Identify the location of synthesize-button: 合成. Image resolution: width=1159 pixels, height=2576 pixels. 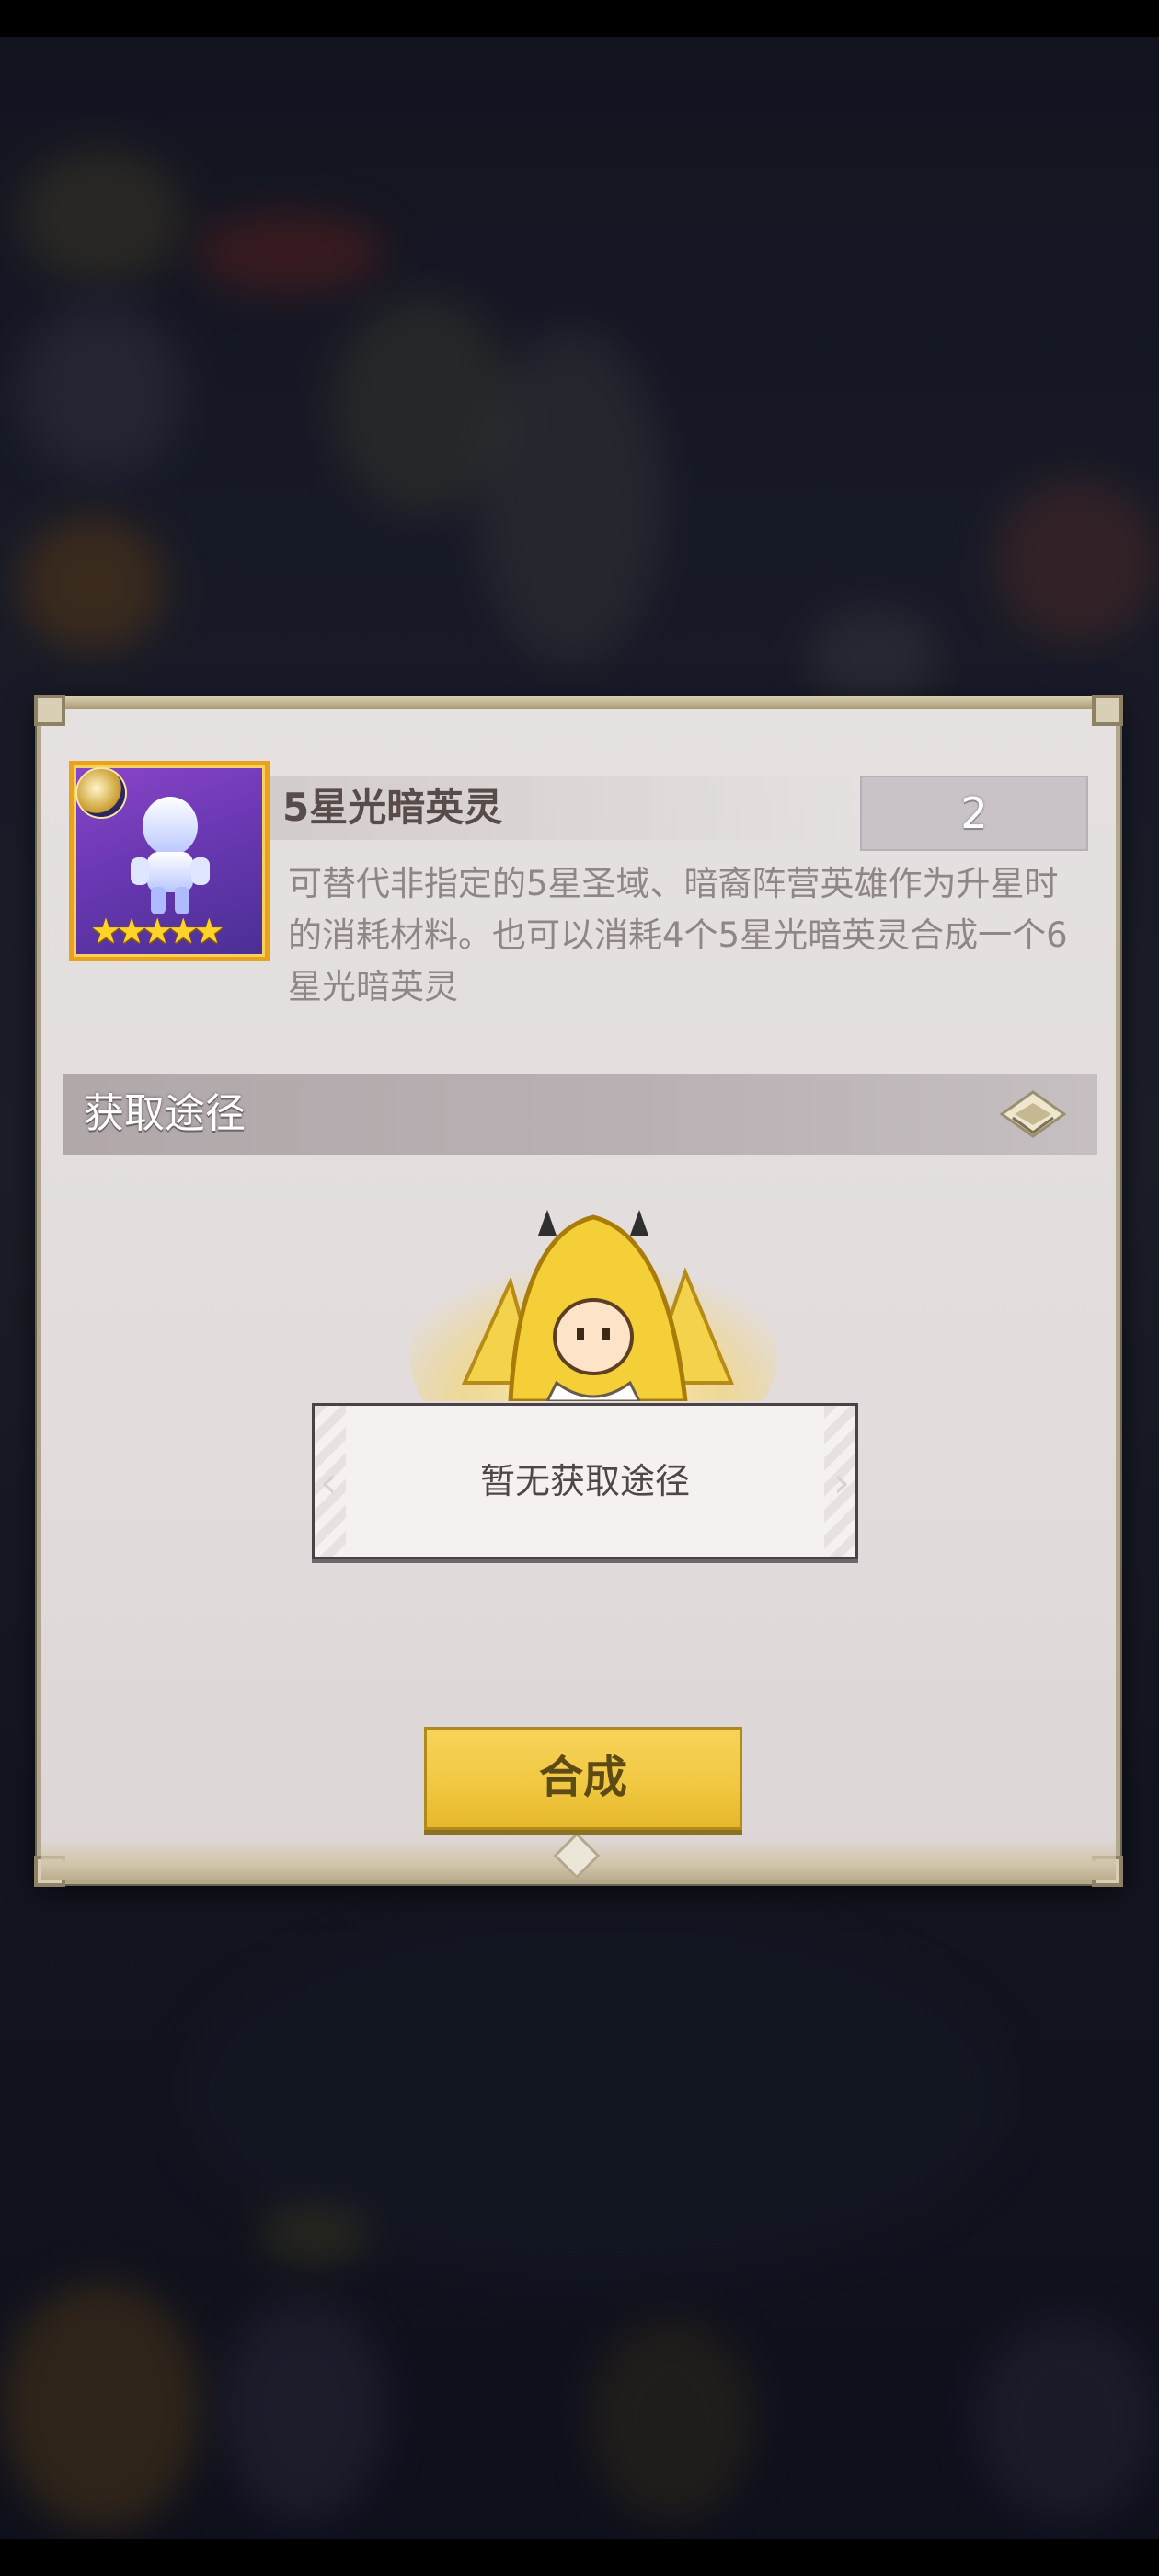
(583, 1778).